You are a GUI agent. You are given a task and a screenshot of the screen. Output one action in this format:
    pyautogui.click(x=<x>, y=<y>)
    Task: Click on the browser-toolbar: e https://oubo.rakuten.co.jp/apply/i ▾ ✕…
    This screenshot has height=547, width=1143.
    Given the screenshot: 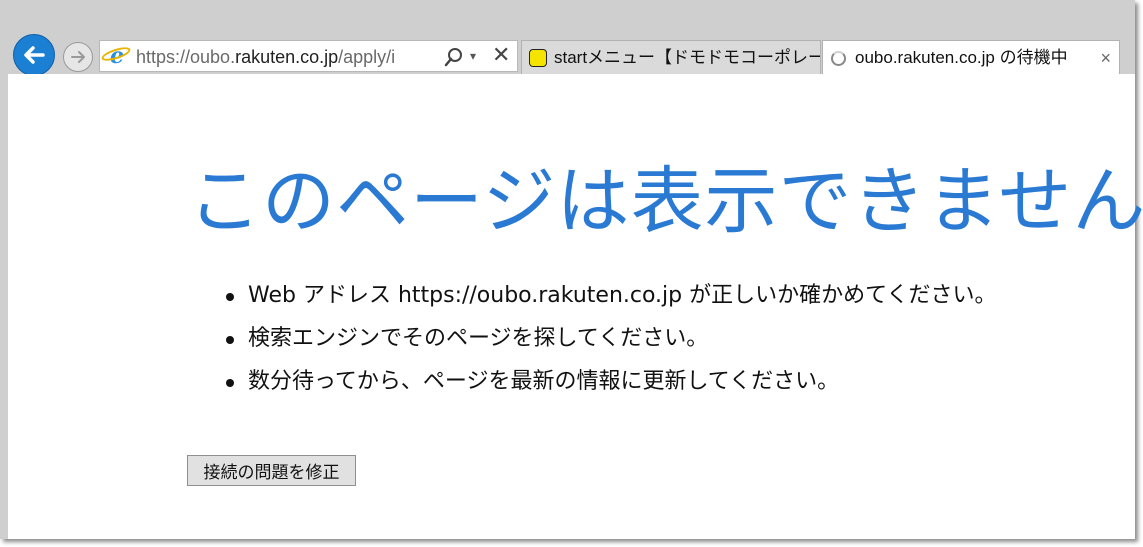 What is the action you would take?
    pyautogui.click(x=567, y=38)
    